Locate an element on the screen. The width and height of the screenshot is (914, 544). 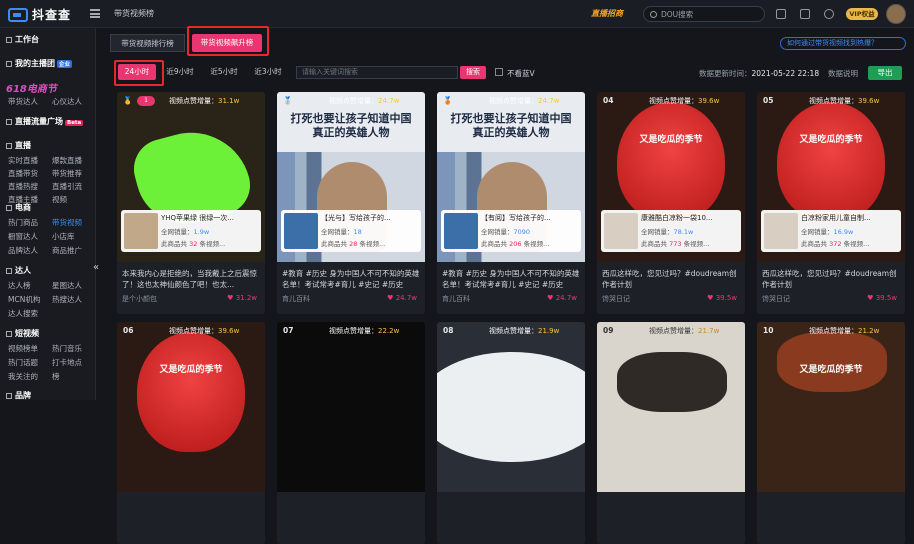
author-name: 是个小颜包 is located at coordinates (139, 299).